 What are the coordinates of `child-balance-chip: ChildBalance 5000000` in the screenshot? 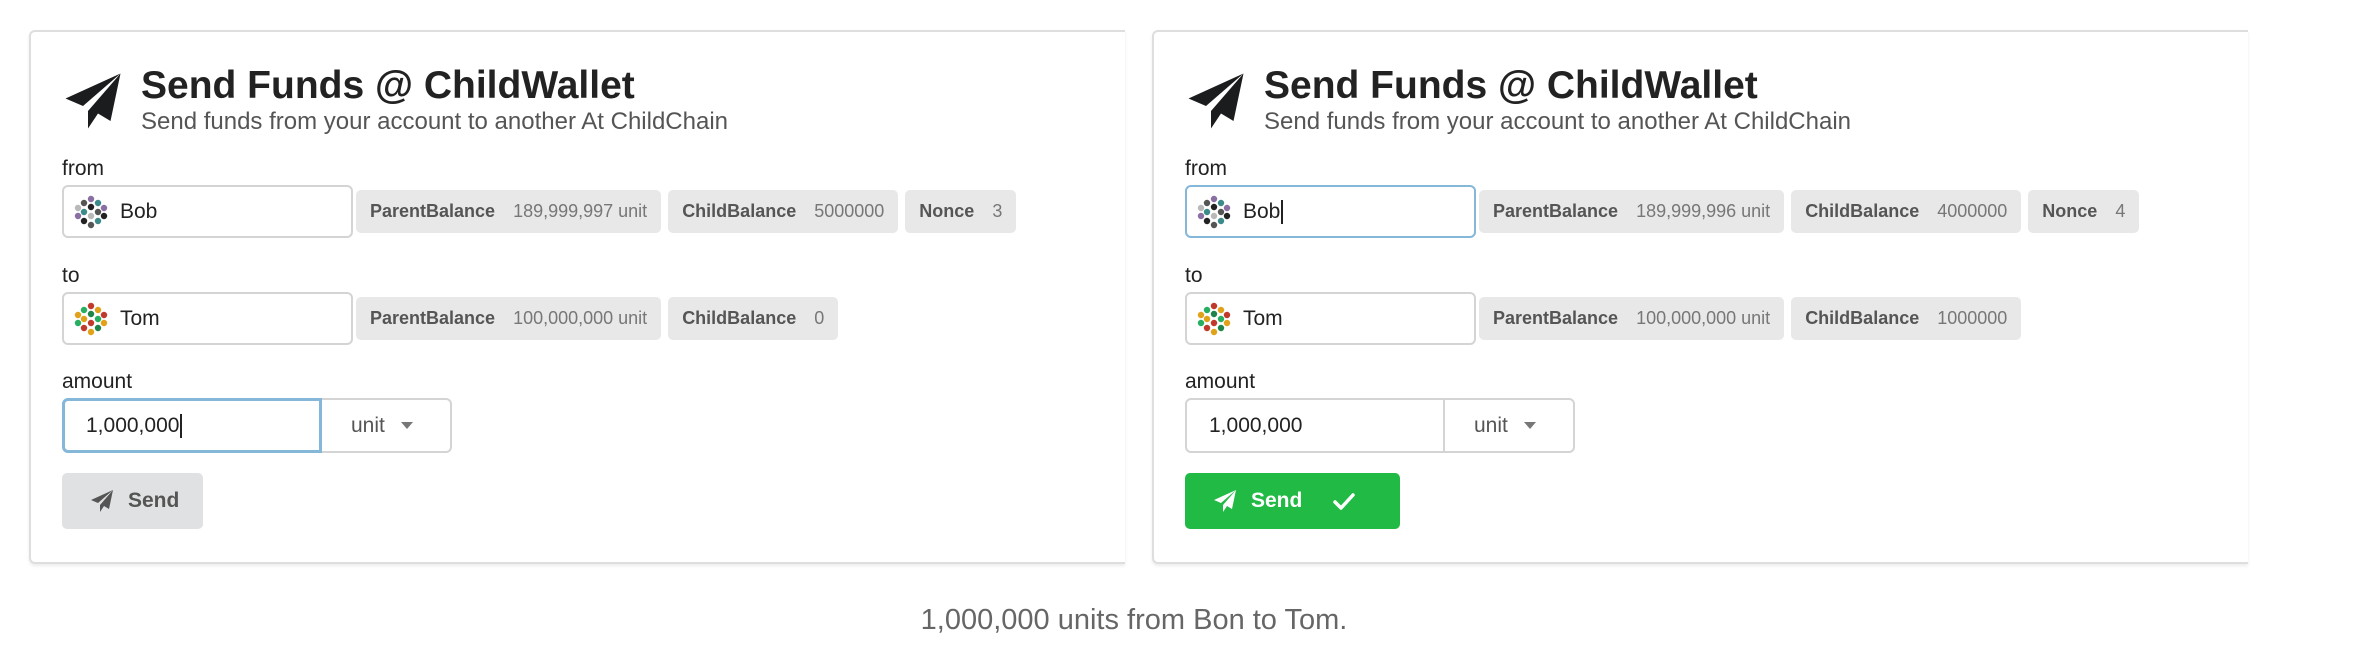 It's located at (783, 211).